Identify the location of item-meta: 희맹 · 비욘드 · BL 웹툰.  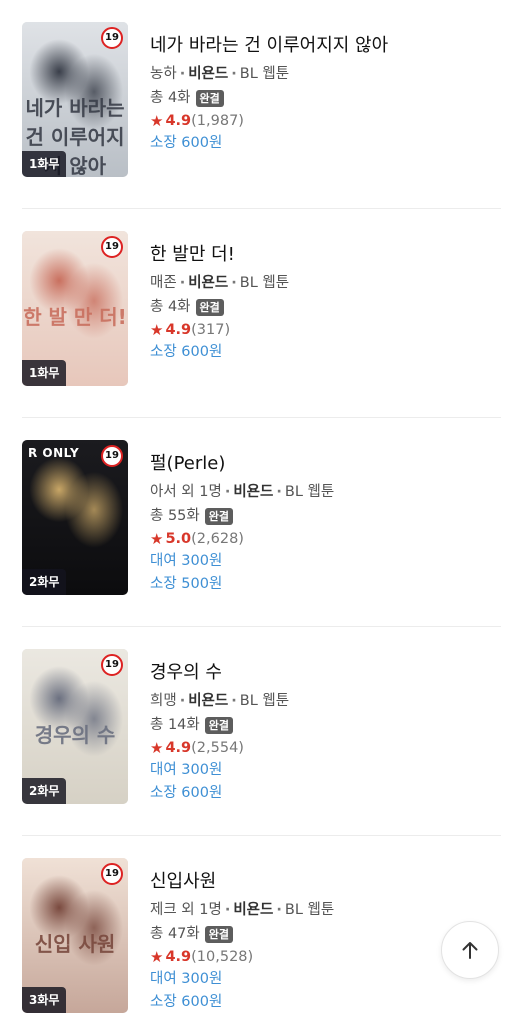
(326, 701).